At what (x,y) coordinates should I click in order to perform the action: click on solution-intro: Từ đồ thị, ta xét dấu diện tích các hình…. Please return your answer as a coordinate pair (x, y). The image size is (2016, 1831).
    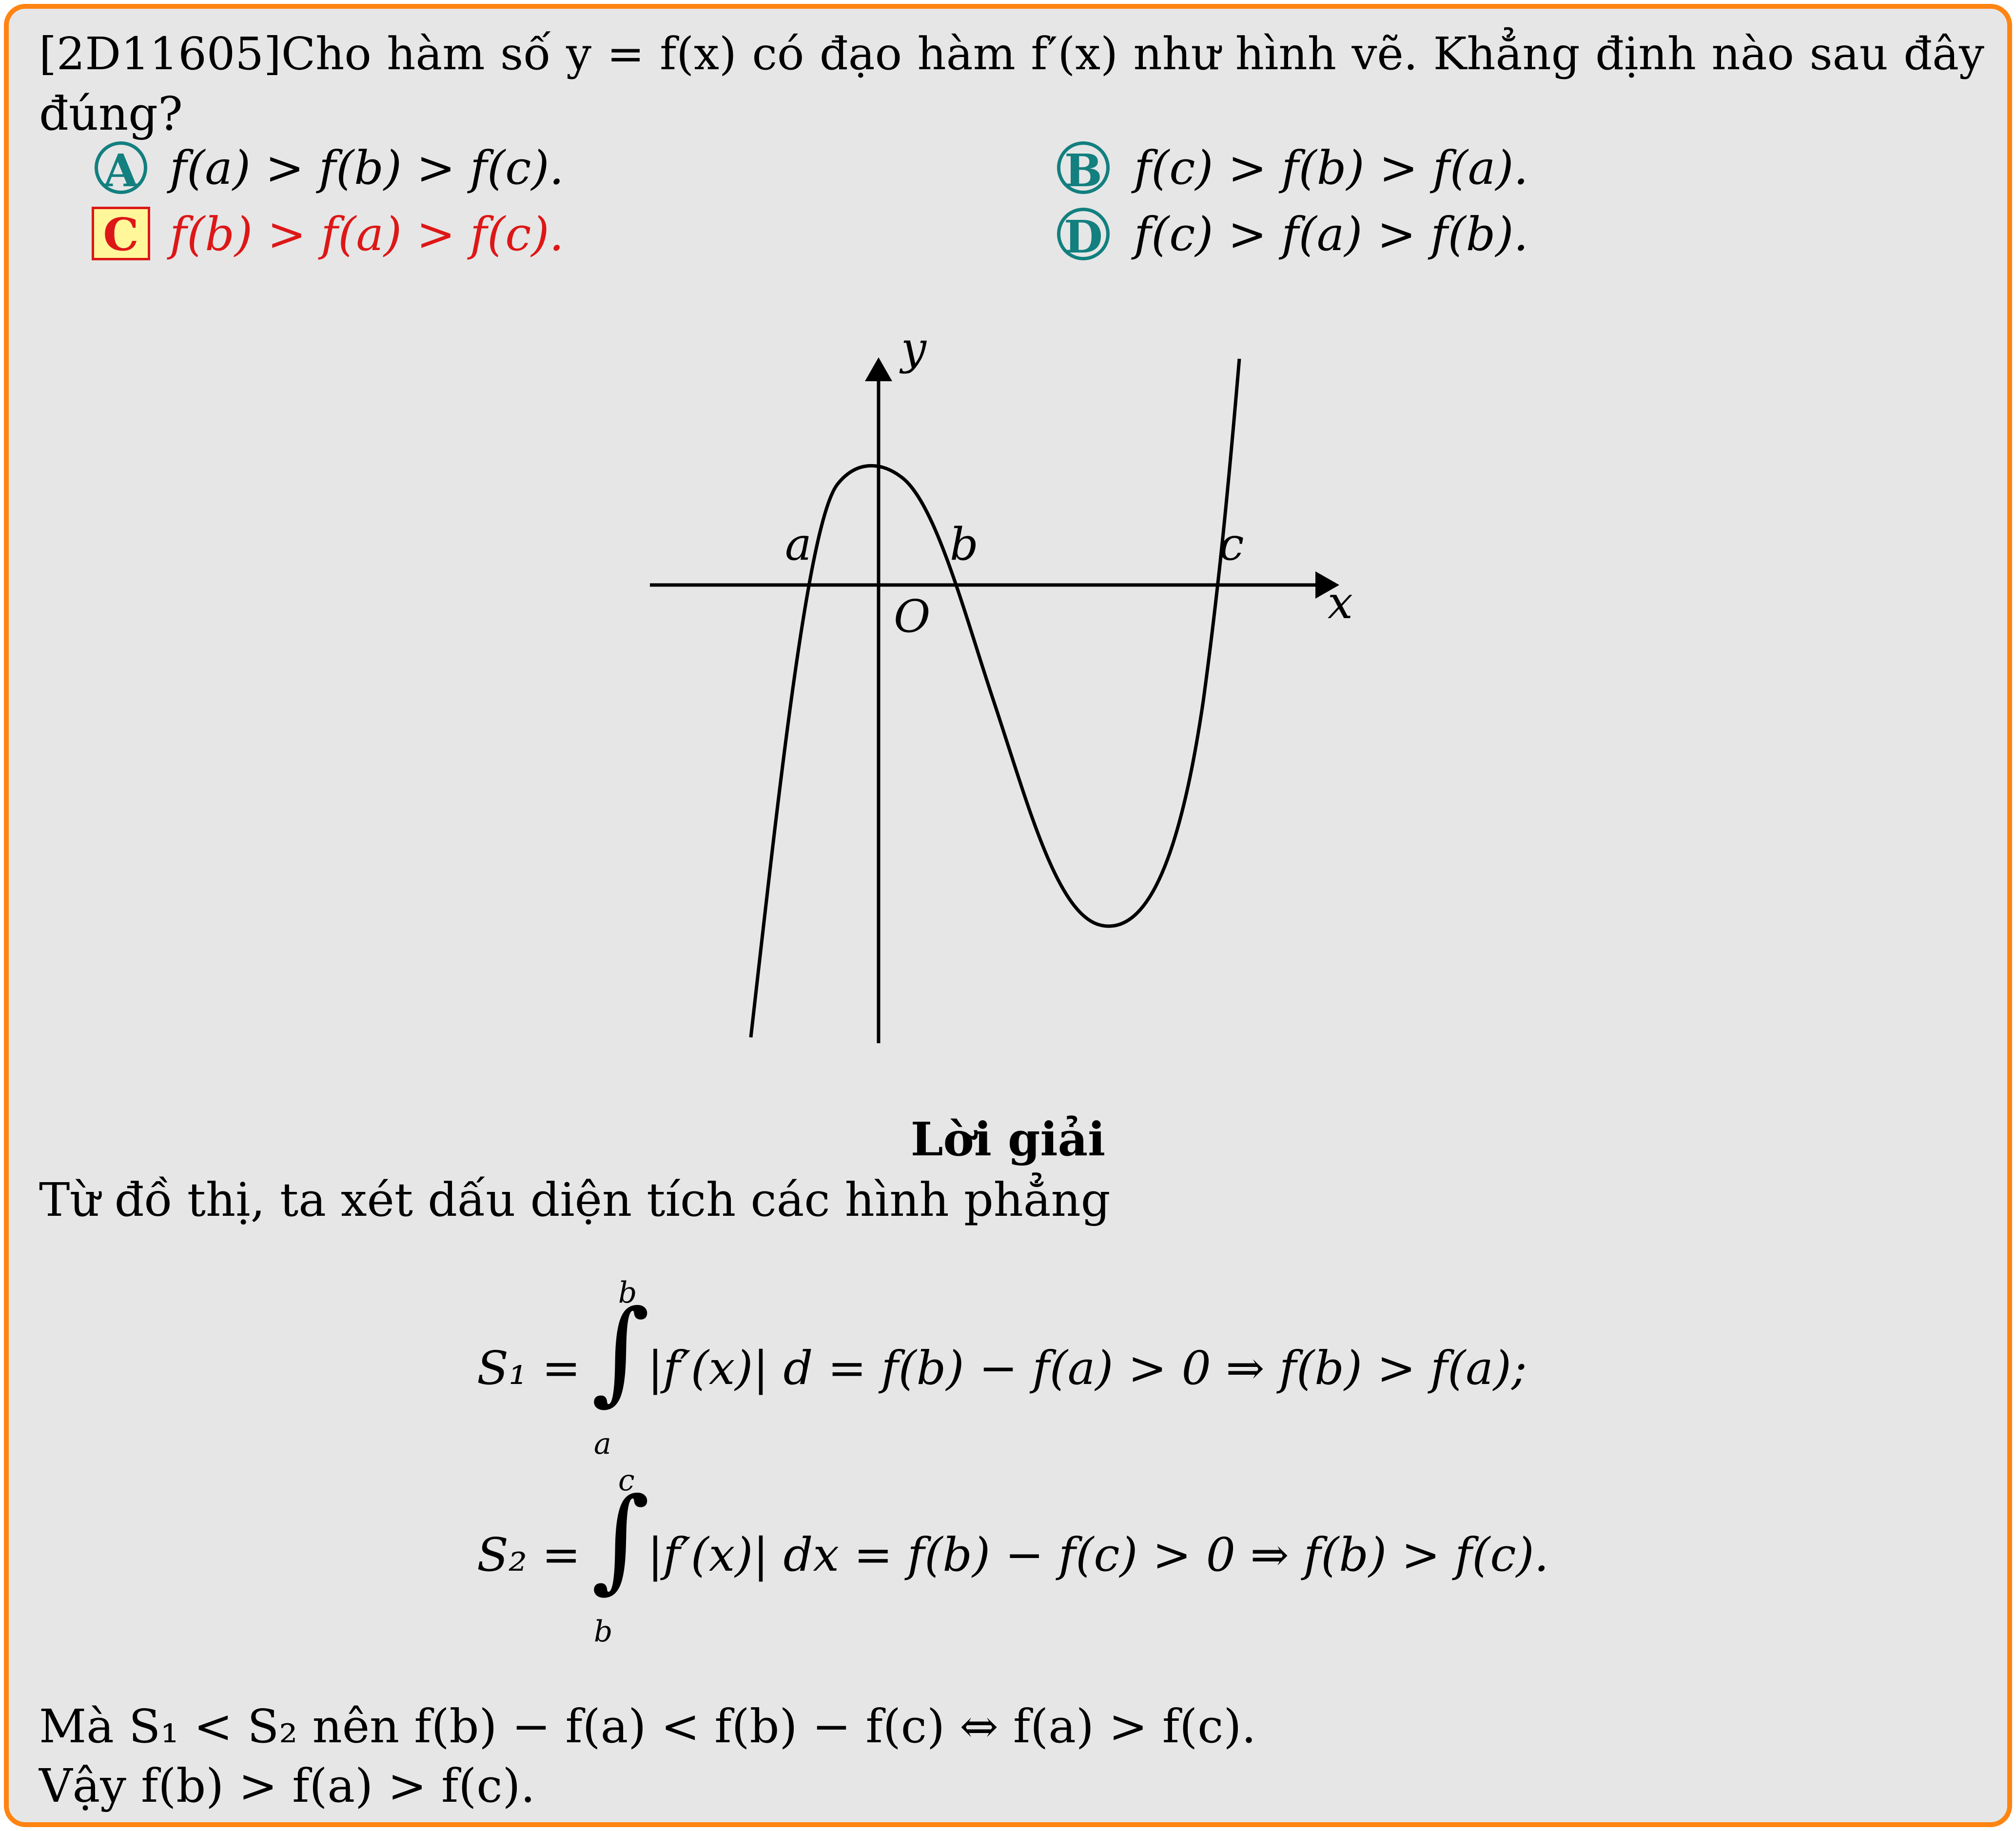
    Looking at the image, I should click on (575, 1200).